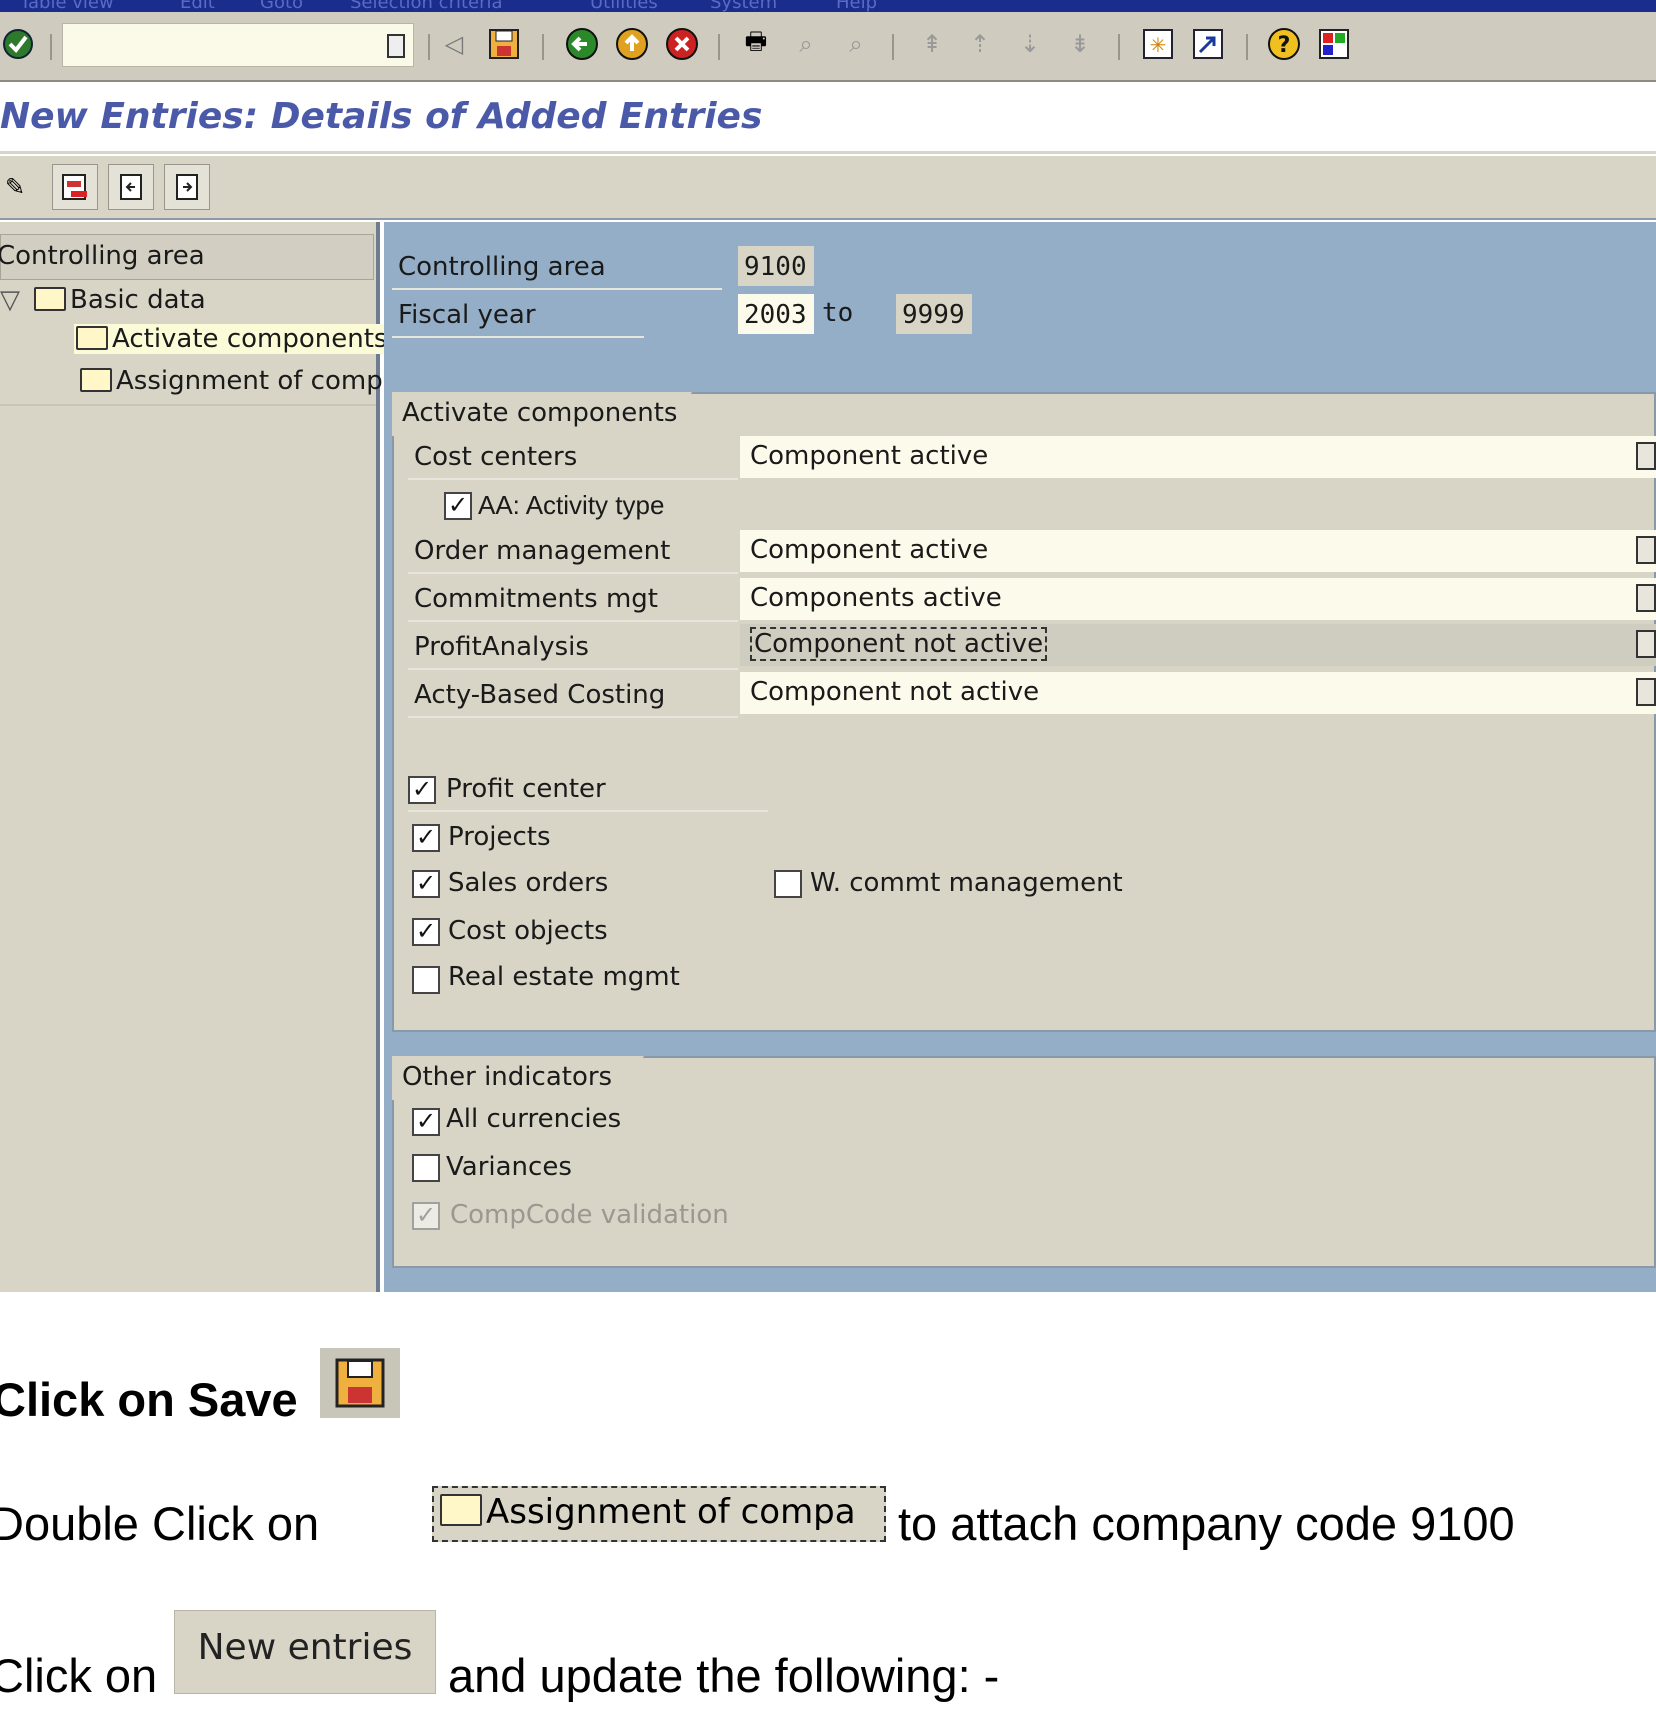 Image resolution: width=1656 pixels, height=1732 pixels. I want to click on activity-type-label: AA: Activity type, so click(571, 505).